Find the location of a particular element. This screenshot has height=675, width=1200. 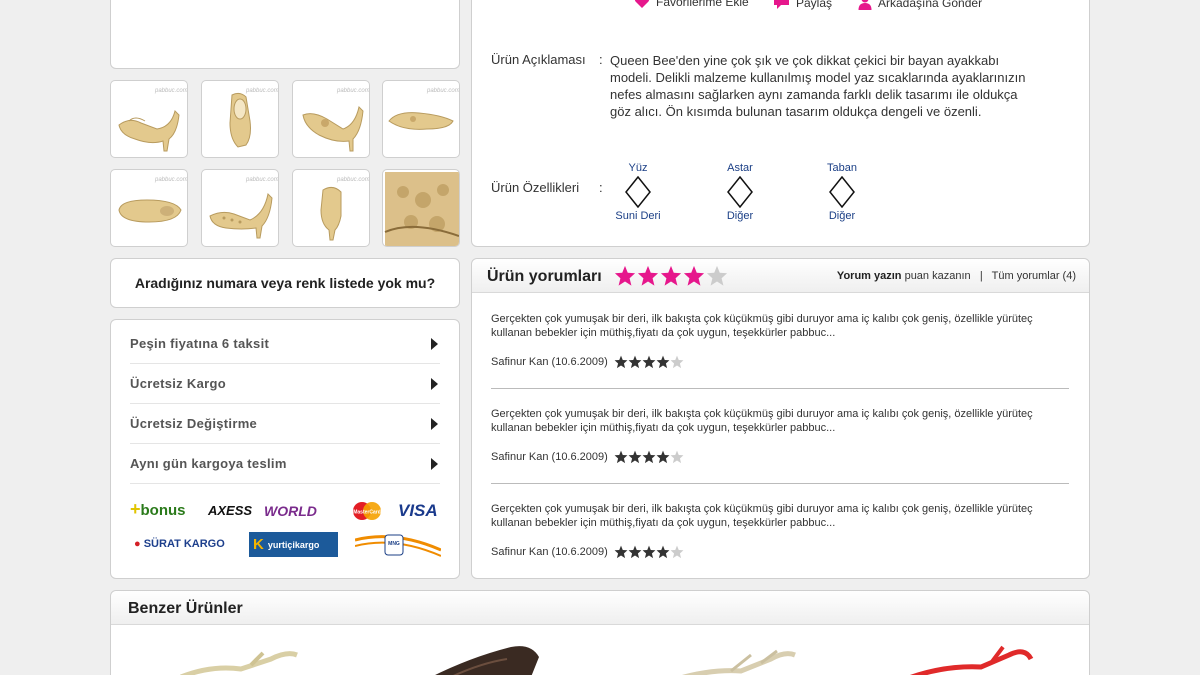

similar-header: Benzer Ürünler is located at coordinates (600, 608).